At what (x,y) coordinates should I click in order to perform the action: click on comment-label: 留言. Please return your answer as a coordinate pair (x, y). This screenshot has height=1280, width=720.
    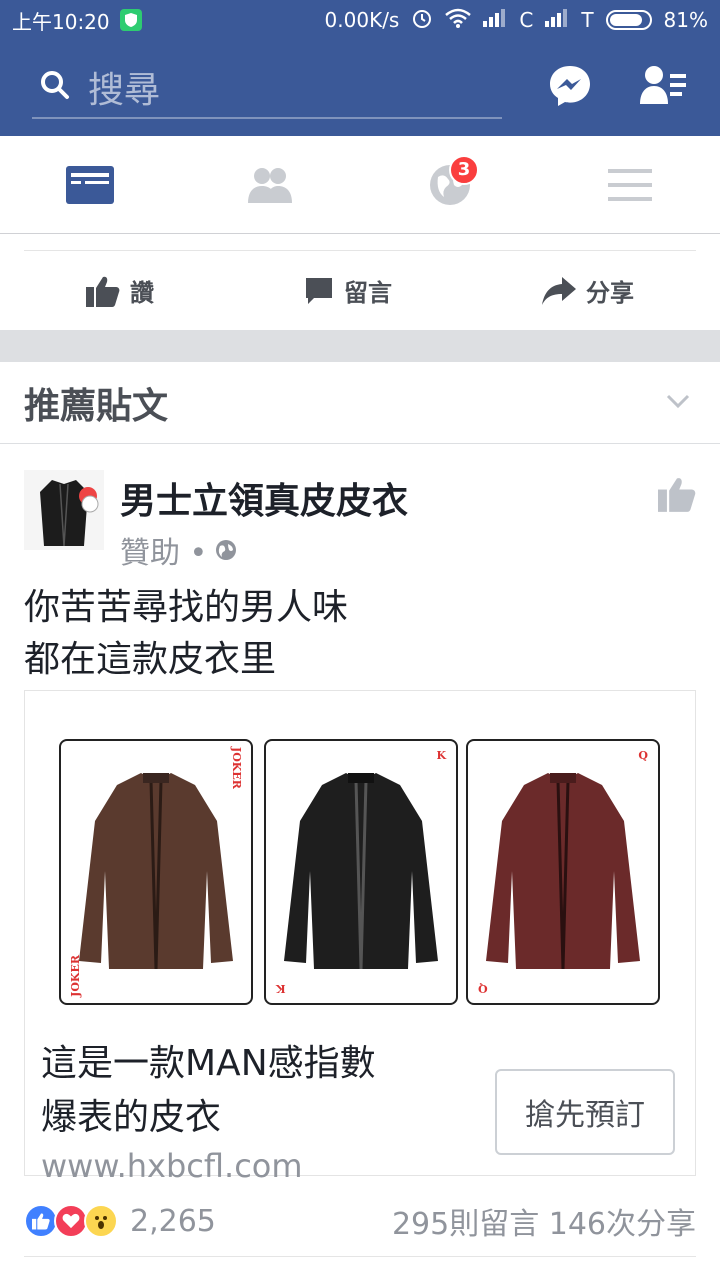
    Looking at the image, I should click on (368, 293).